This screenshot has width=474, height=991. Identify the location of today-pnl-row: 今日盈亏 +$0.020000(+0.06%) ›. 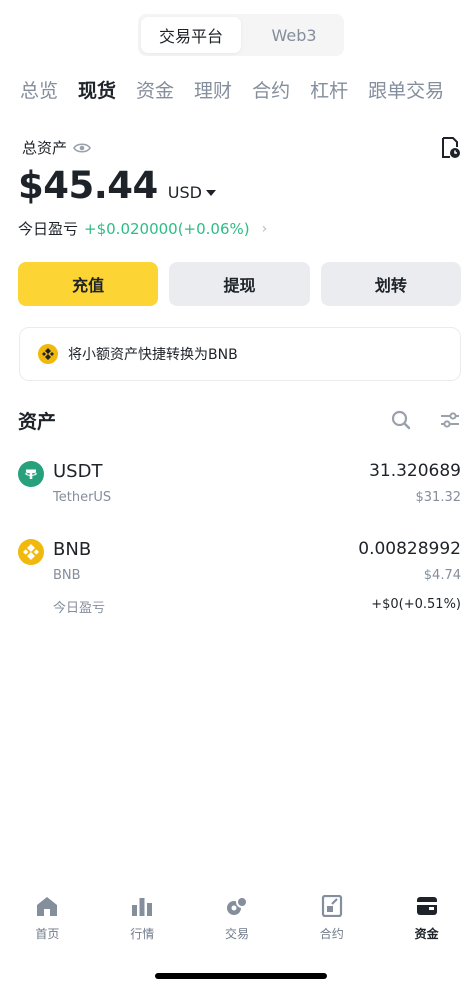
(142, 228).